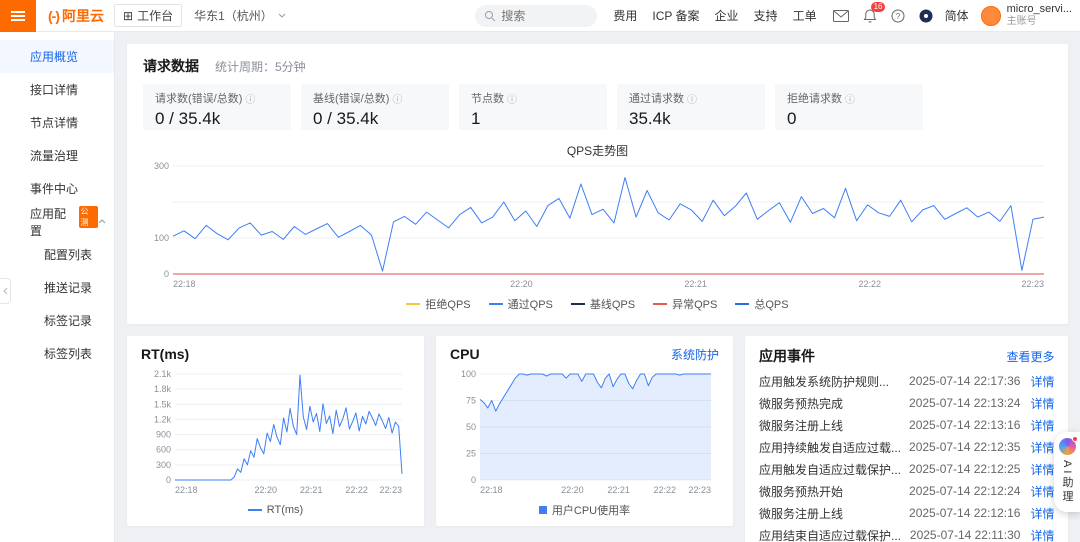 The width and height of the screenshot is (1080, 542). I want to click on sidebar-item-tag-list: 标签列表, so click(57, 353).